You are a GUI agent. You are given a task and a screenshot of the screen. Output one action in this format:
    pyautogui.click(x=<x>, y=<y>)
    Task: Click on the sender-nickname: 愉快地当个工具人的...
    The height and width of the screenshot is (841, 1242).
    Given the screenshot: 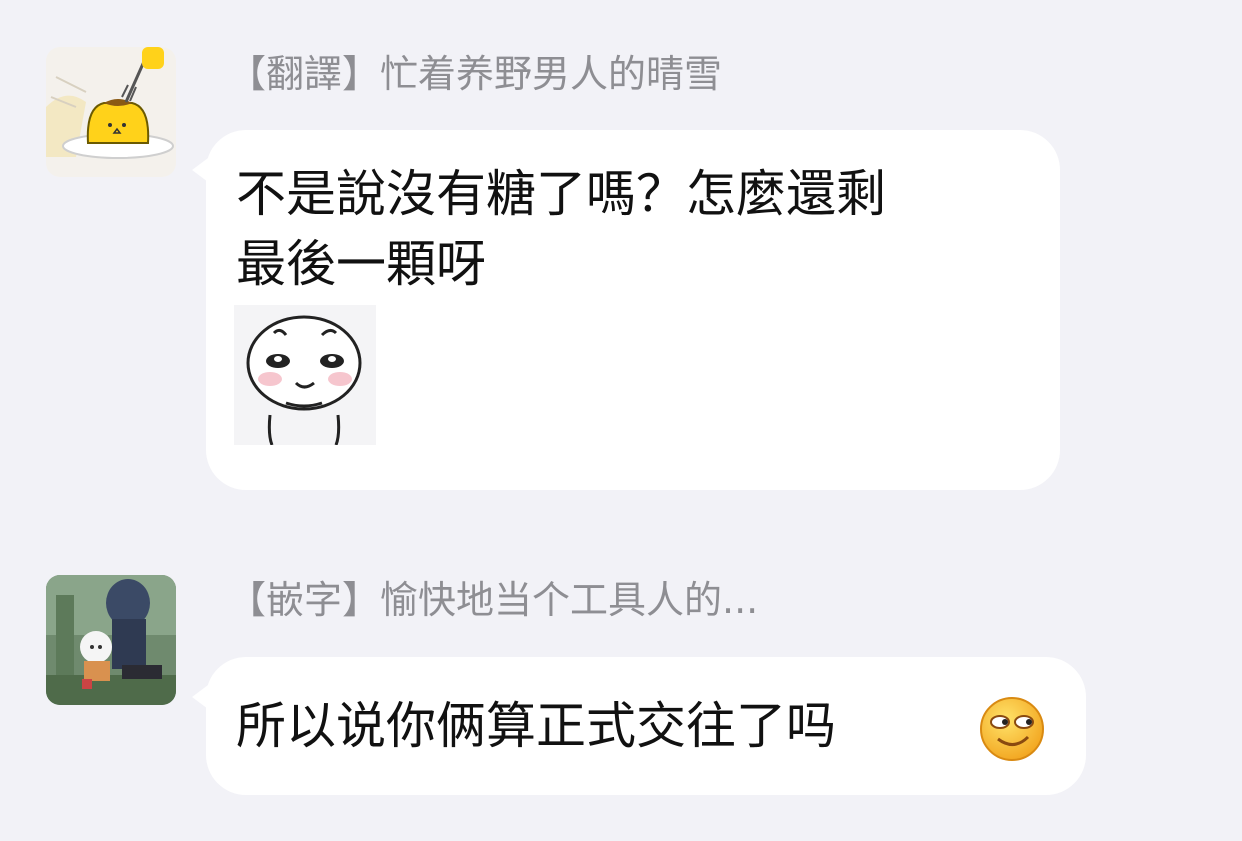 What is the action you would take?
    pyautogui.click(x=569, y=600)
    